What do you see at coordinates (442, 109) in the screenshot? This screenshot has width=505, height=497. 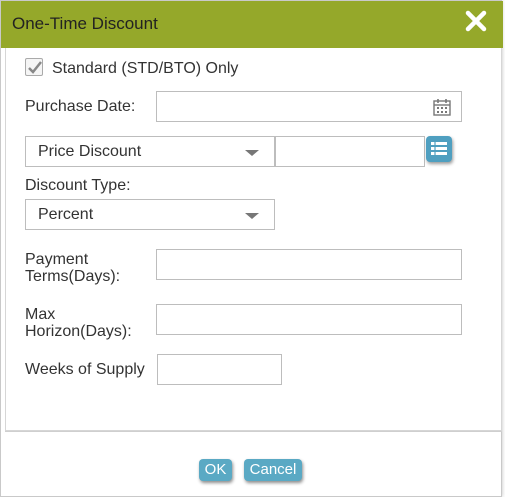 I see `calendar-icon` at bounding box center [442, 109].